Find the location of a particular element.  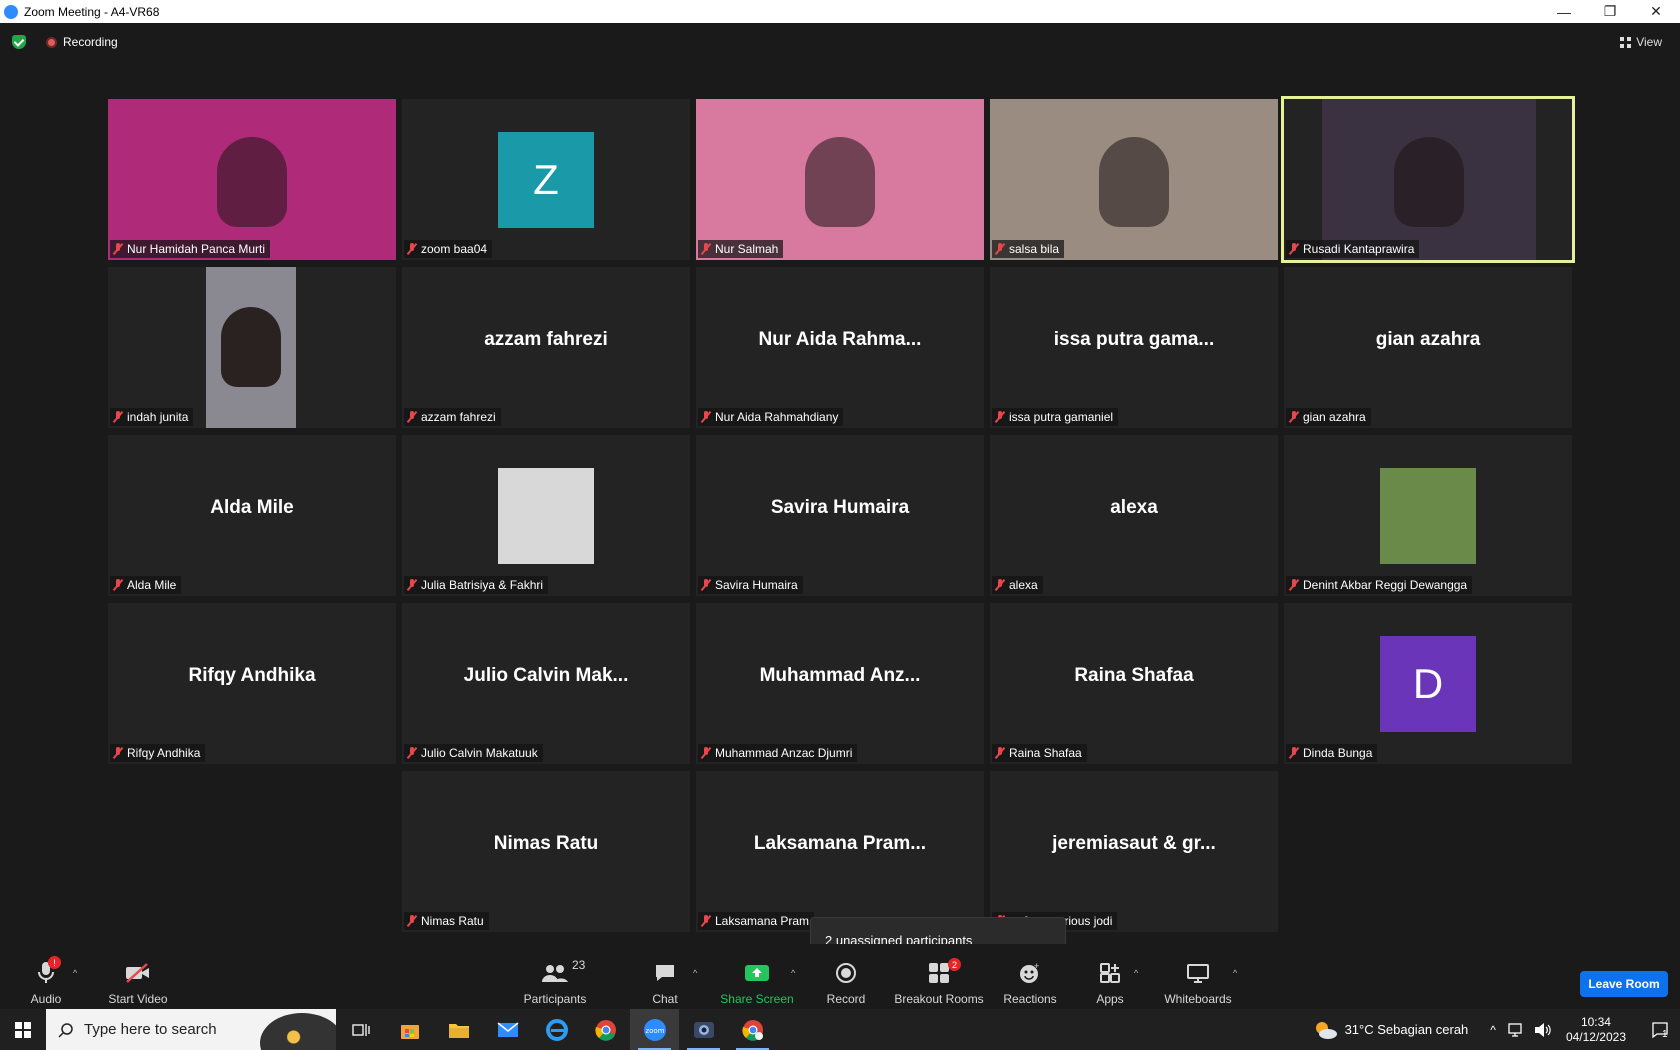

avatar-photo is located at coordinates (546, 516).